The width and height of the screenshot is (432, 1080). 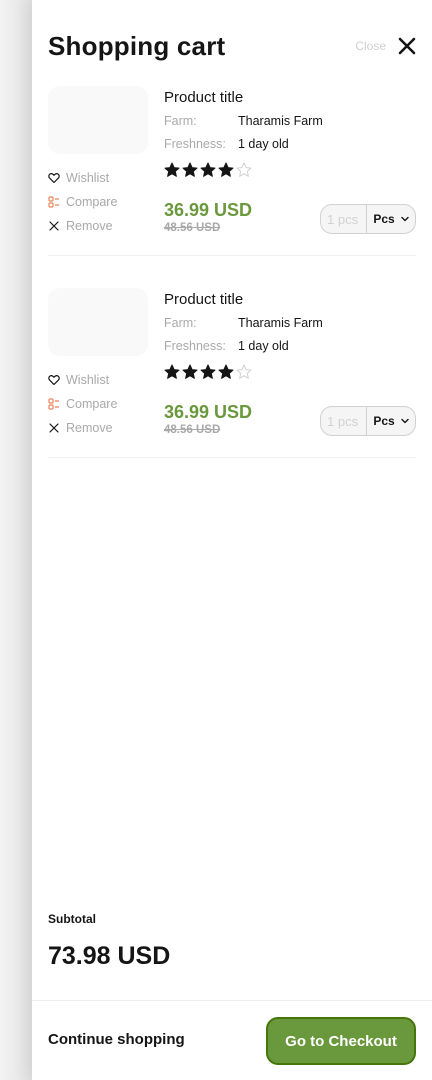 I want to click on close-button: Close, so click(x=385, y=46).